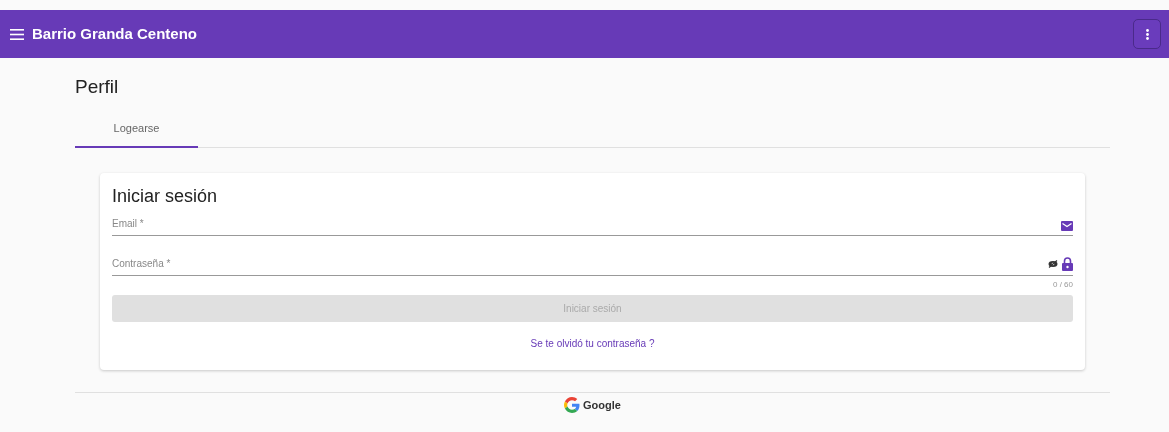 This screenshot has width=1169, height=432. I want to click on more-icon, so click(1147, 34).